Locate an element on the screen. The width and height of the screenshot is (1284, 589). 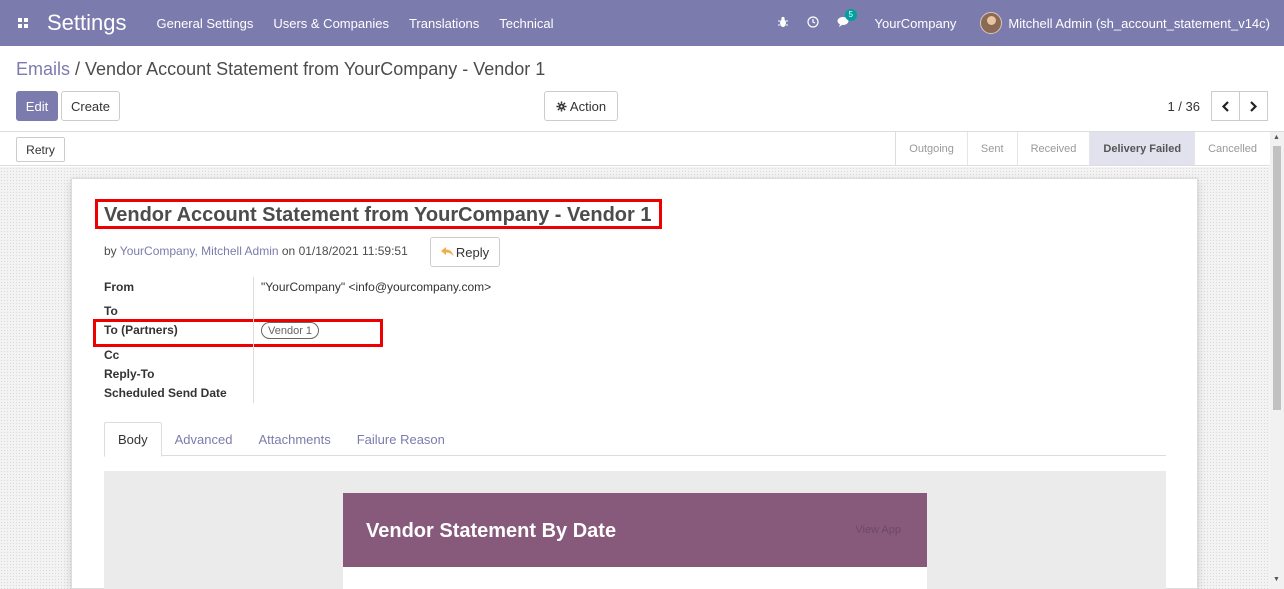
clock-icon is located at coordinates (812, 23).